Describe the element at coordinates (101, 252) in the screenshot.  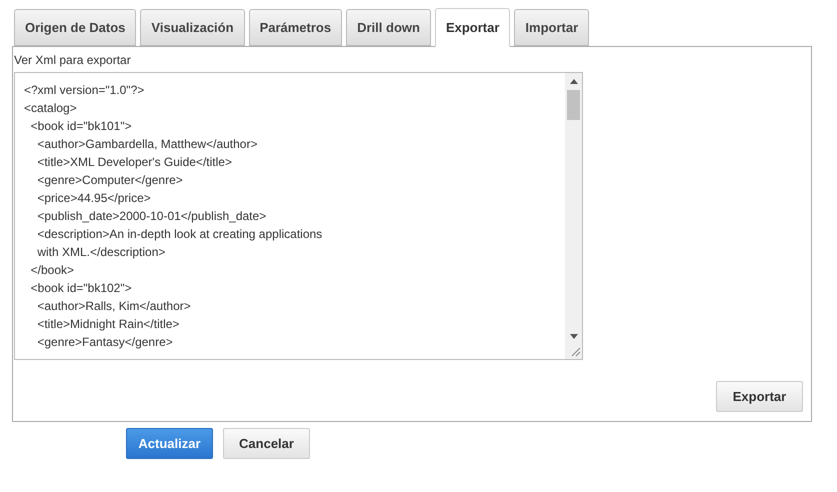
I see `code-line: with XML.</description>` at that location.